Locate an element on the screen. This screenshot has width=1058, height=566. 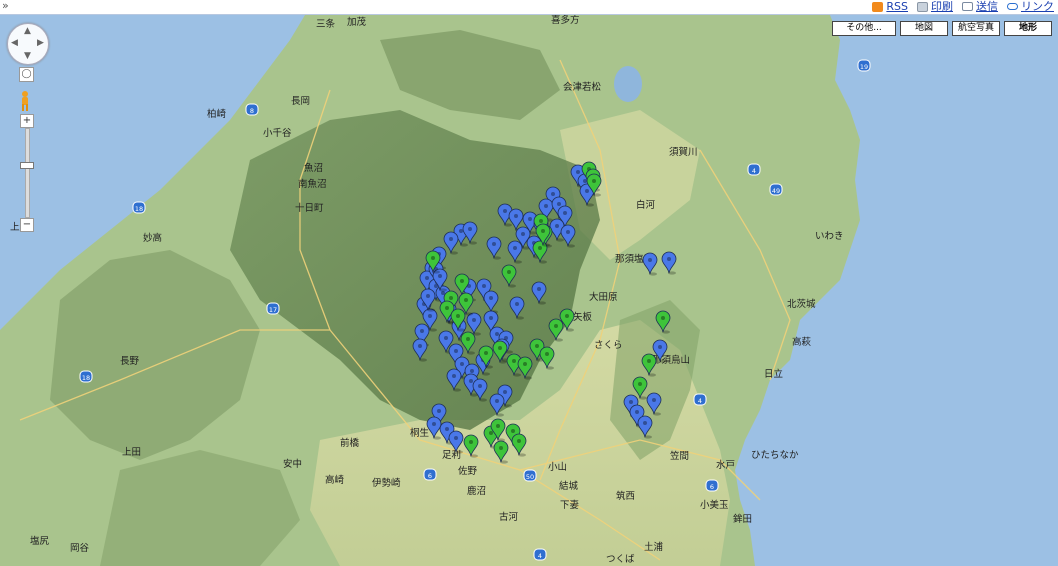
svg-text: 49 is located at coordinates (776, 191).